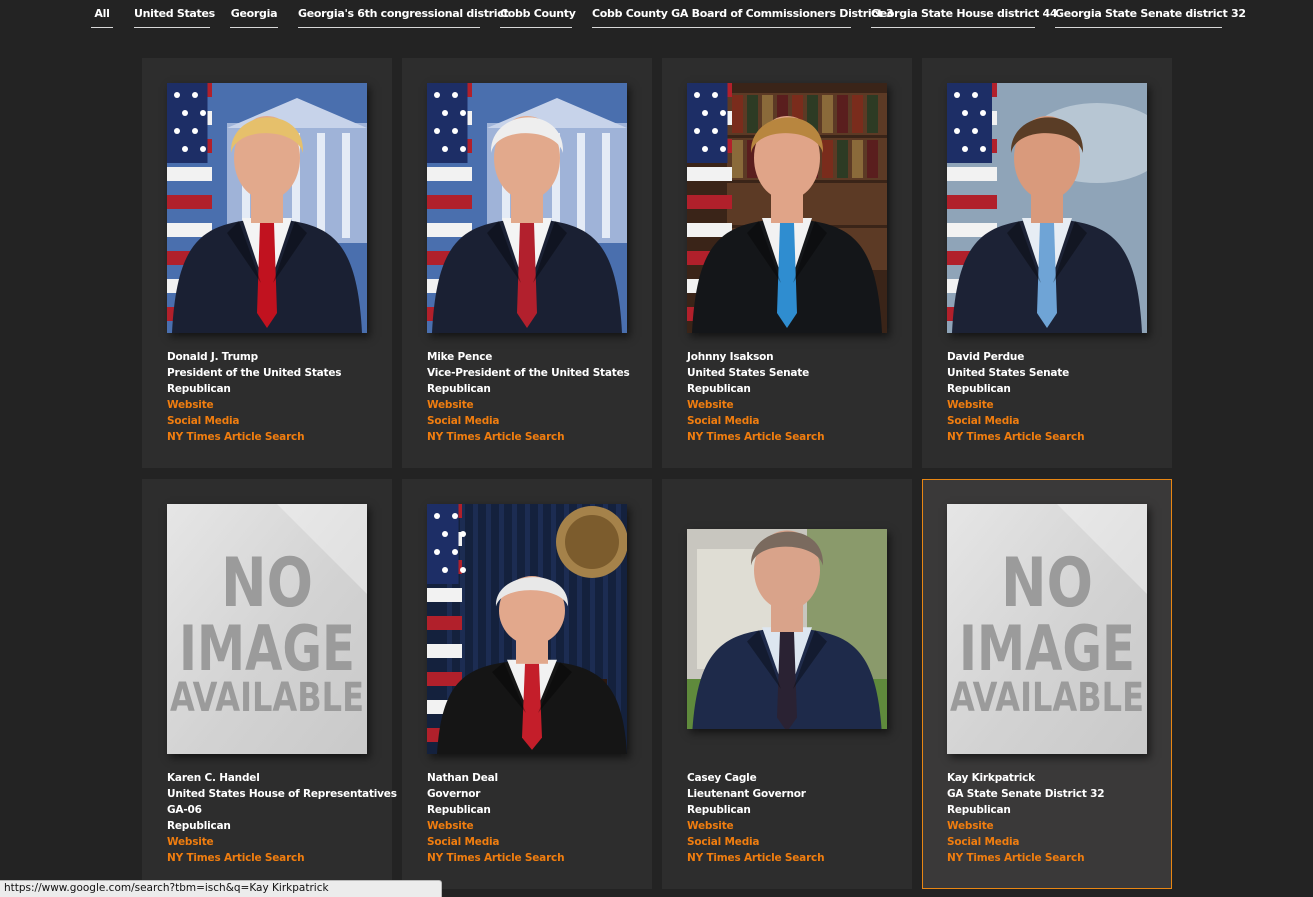  I want to click on filter-tab: All, so click(102, 16).